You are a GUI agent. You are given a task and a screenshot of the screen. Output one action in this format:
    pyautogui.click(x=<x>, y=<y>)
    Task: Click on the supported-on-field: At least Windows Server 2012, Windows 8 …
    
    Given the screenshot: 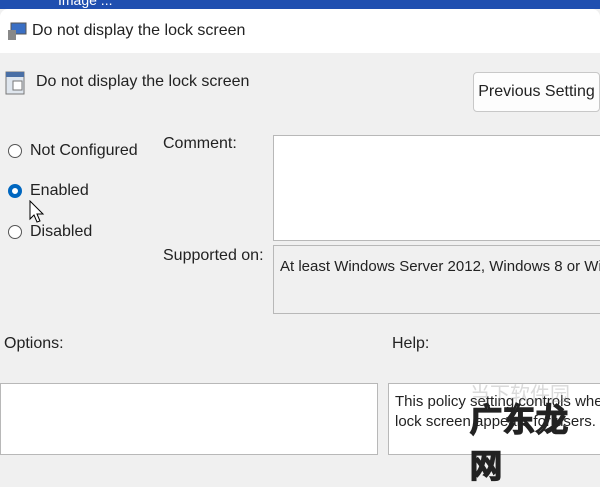 What is the action you would take?
    pyautogui.click(x=436, y=279)
    